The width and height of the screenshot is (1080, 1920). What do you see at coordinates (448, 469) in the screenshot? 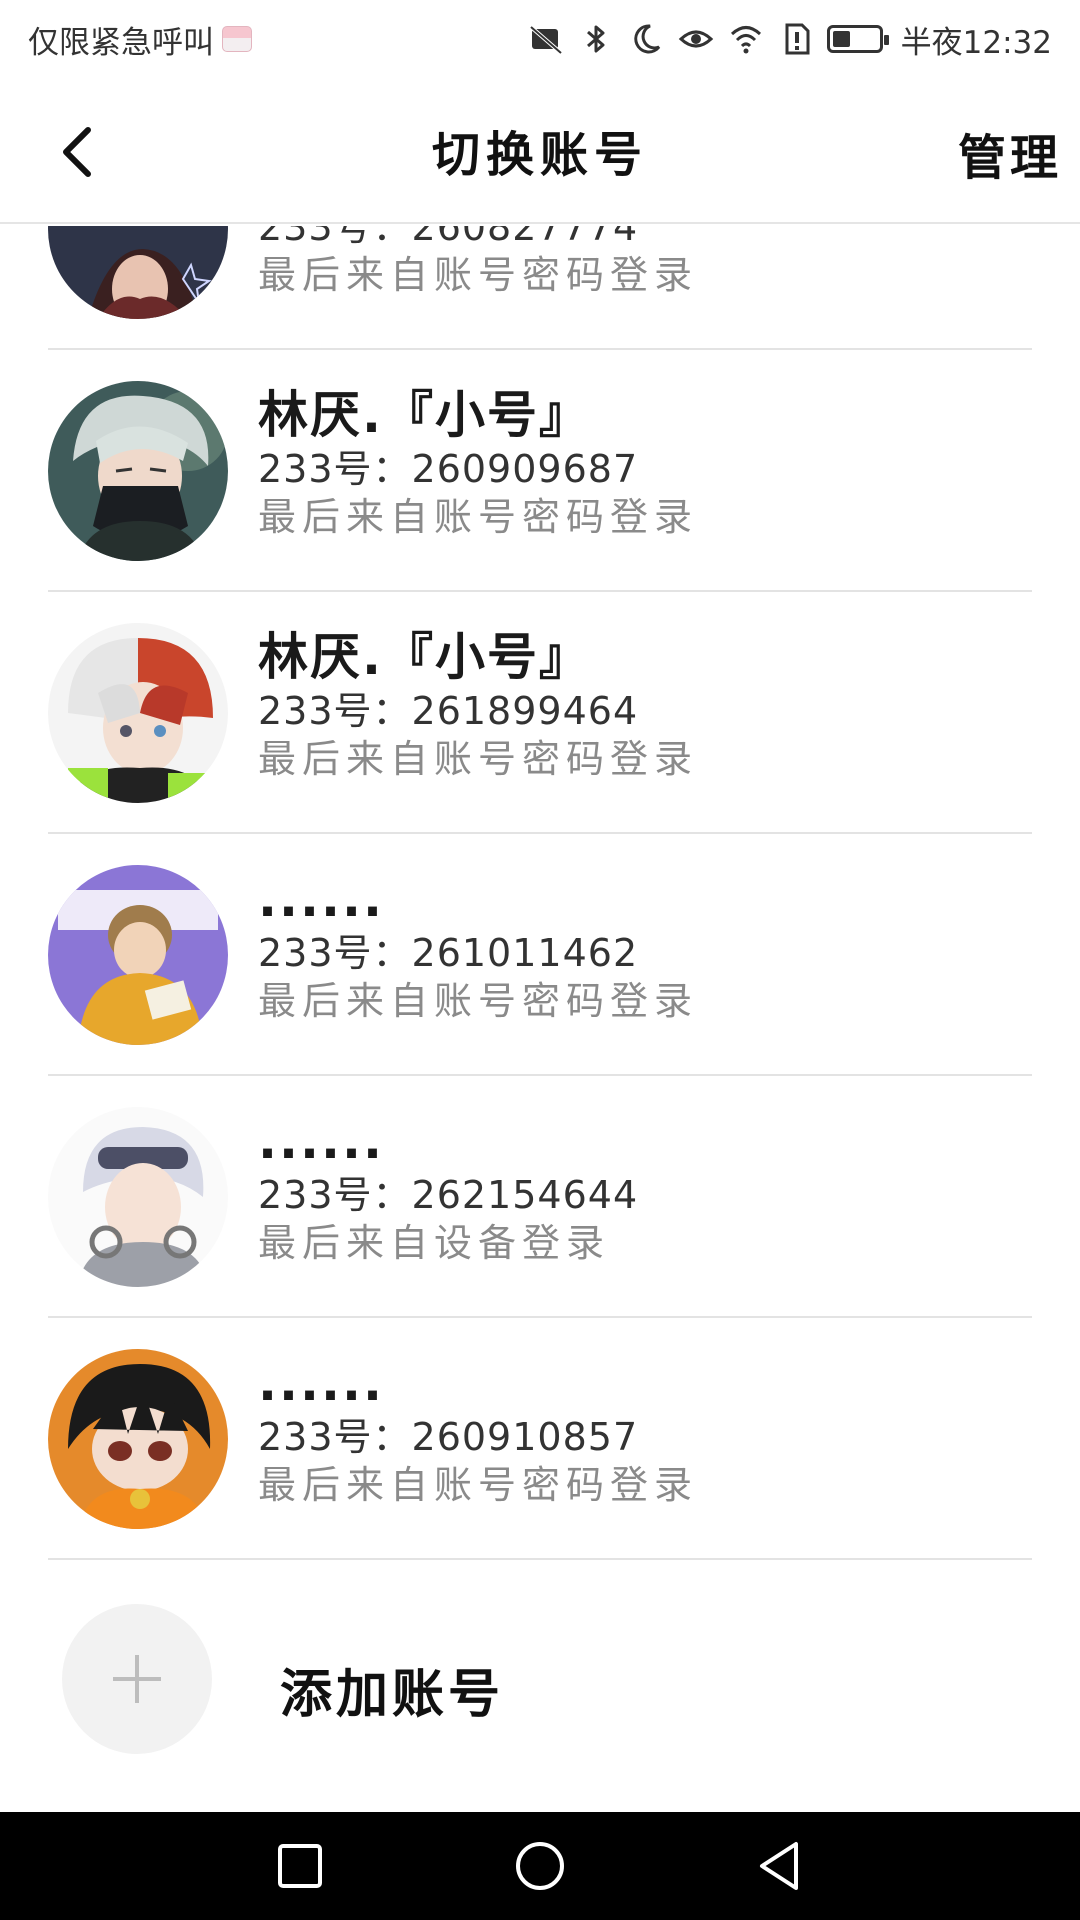
I see `account-id: 233号：260909687` at bounding box center [448, 469].